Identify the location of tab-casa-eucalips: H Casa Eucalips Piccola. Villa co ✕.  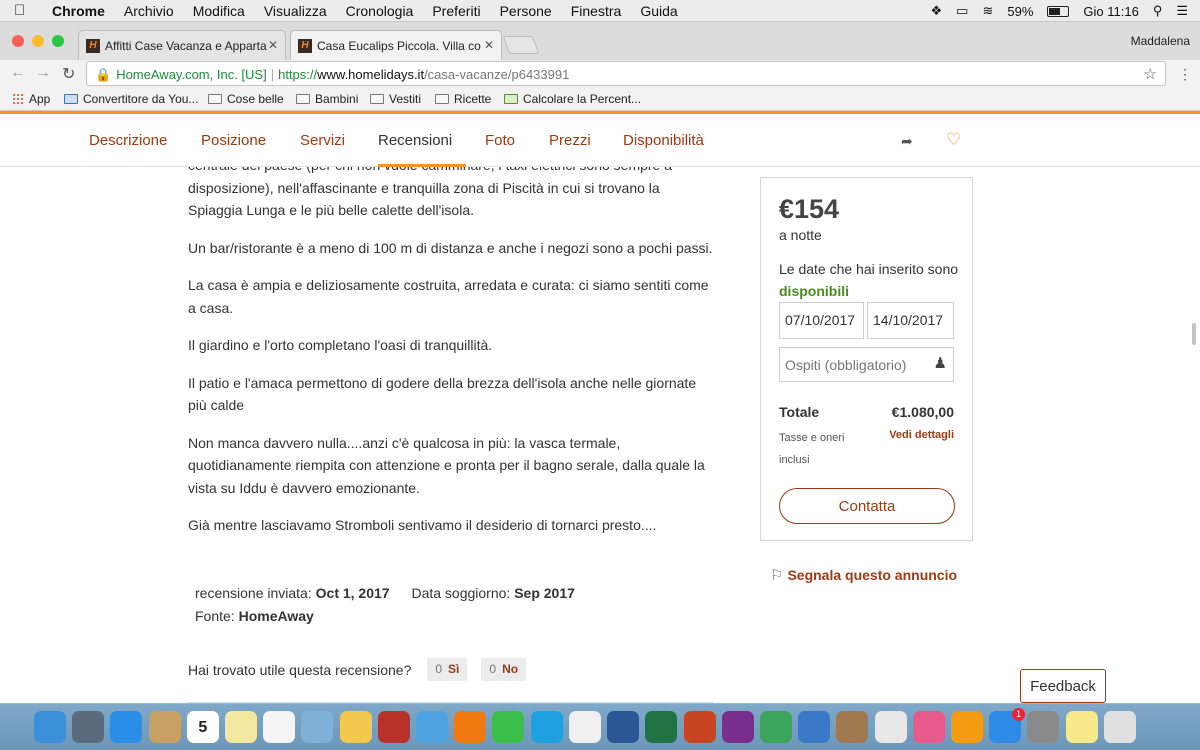
(396, 45).